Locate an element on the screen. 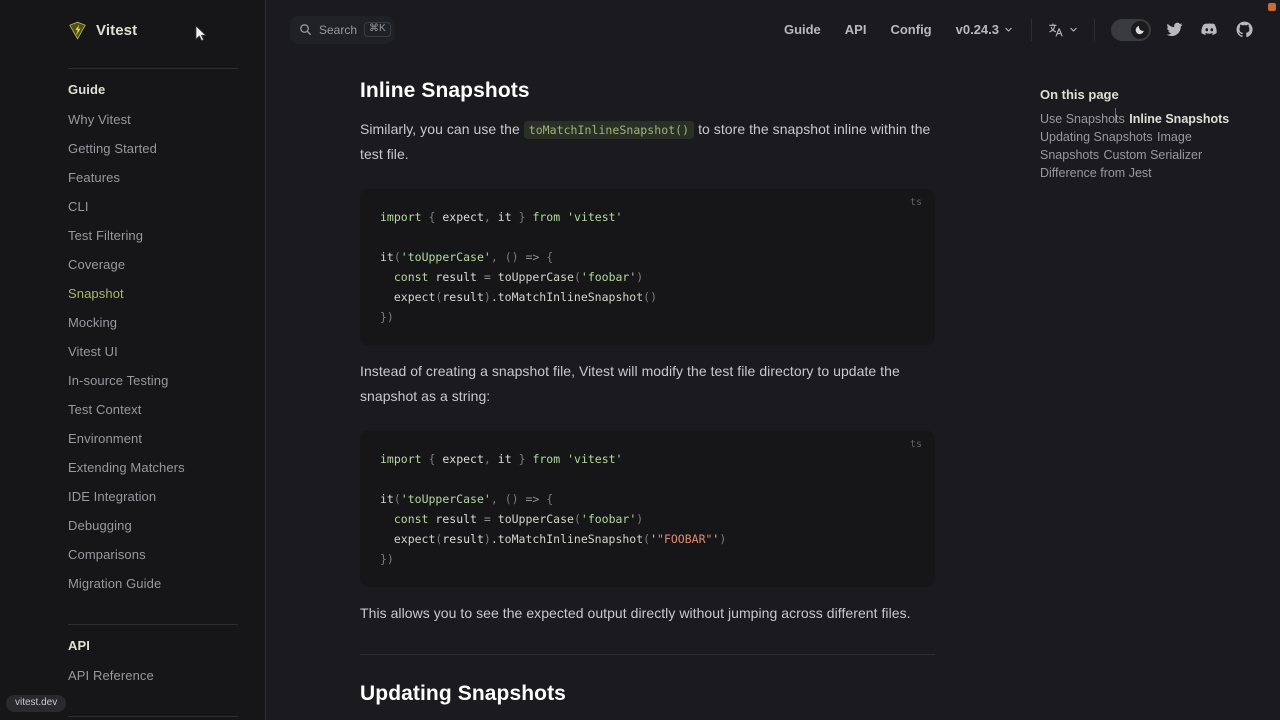 This screenshot has width=1280, height=720. heading-updating-snapshots: Updating Snapshots is located at coordinates (463, 693).